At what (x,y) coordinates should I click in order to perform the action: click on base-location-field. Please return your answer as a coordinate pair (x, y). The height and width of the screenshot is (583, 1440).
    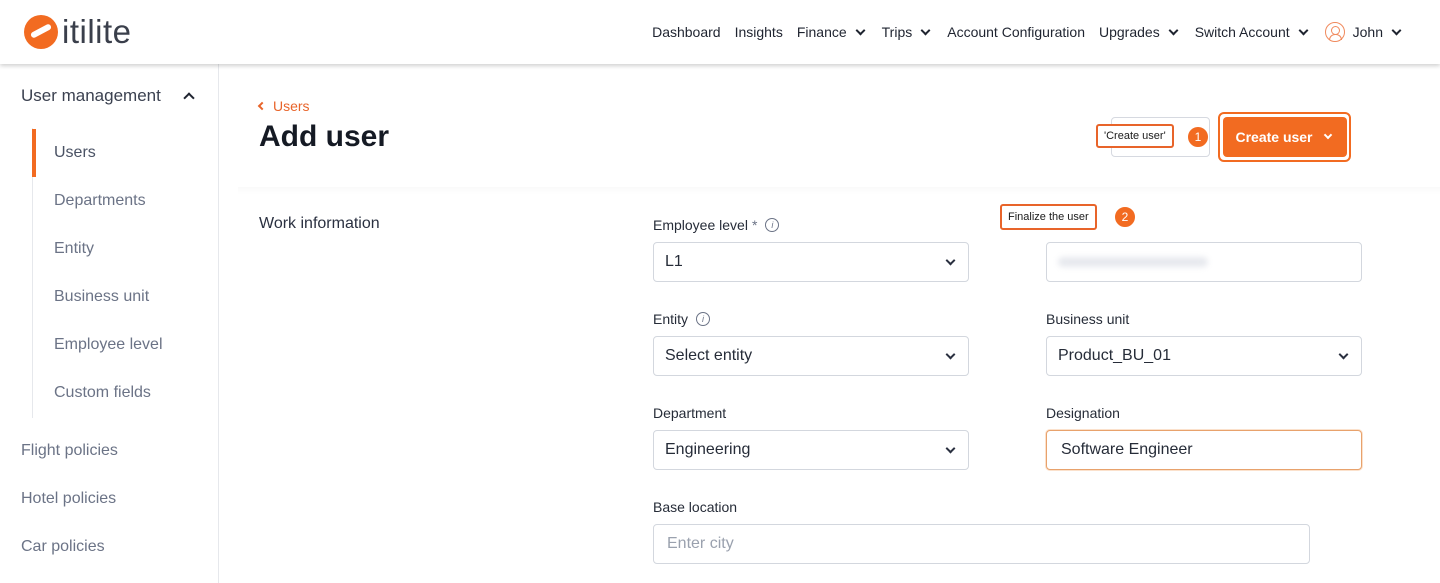
    Looking at the image, I should click on (981, 544).